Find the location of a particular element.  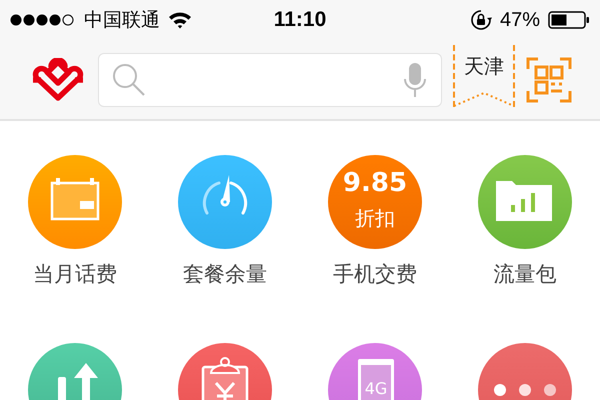

rotation-lock-icon is located at coordinates (481, 20).